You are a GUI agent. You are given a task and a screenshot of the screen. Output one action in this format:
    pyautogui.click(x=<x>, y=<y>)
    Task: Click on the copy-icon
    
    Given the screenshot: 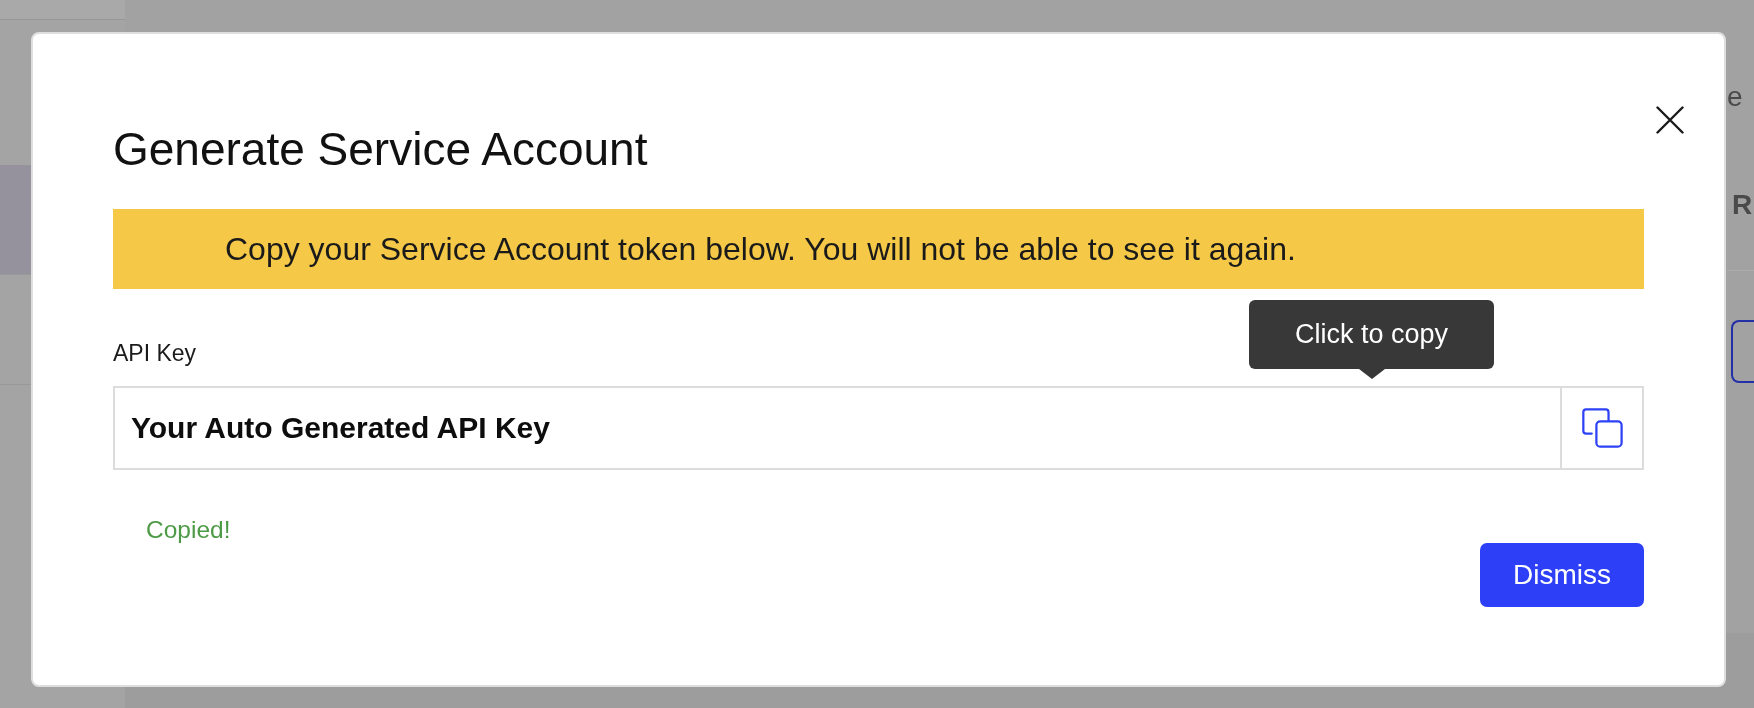 What is the action you would take?
    pyautogui.click(x=1602, y=428)
    